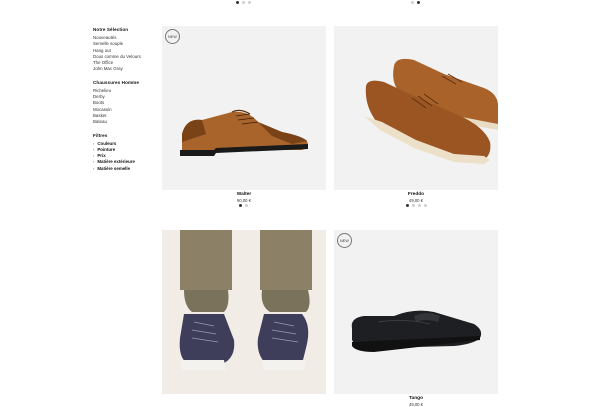  I want to click on product-name: Walter, so click(244, 194).